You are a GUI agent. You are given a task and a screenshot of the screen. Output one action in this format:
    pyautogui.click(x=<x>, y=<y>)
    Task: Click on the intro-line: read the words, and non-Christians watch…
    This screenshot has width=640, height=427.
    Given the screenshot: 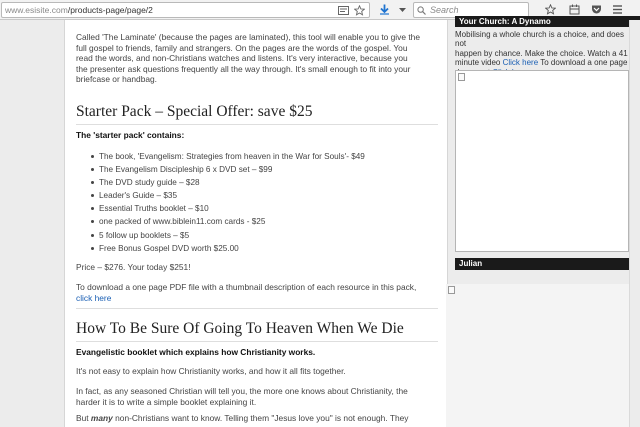 What is the action you would take?
    pyautogui.click(x=242, y=58)
    